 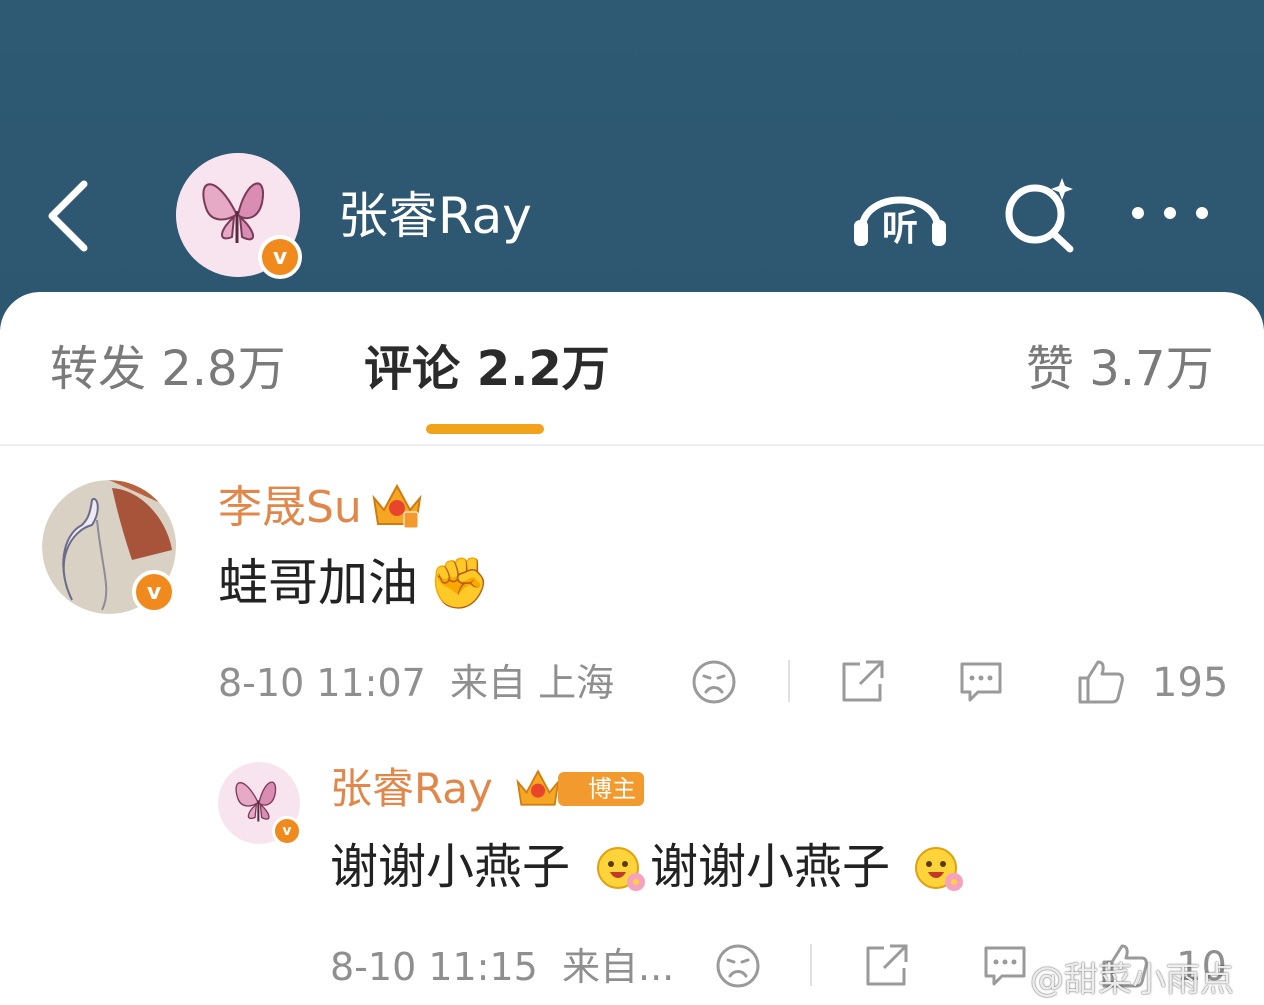 I want to click on comment-text: 蛙哥加油, so click(x=318, y=583).